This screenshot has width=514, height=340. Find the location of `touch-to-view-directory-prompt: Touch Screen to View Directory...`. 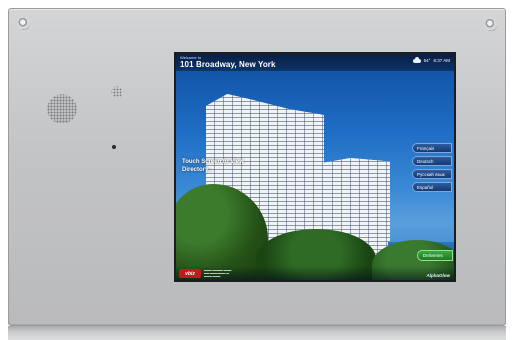

touch-to-view-directory-prompt: Touch Screen to View Directory... is located at coordinates (217, 166).